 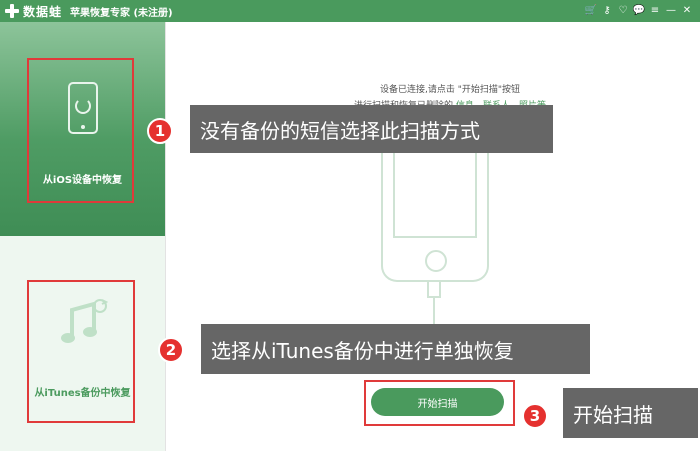 What do you see at coordinates (434, 290) in the screenshot?
I see `cable-plug-icon` at bounding box center [434, 290].